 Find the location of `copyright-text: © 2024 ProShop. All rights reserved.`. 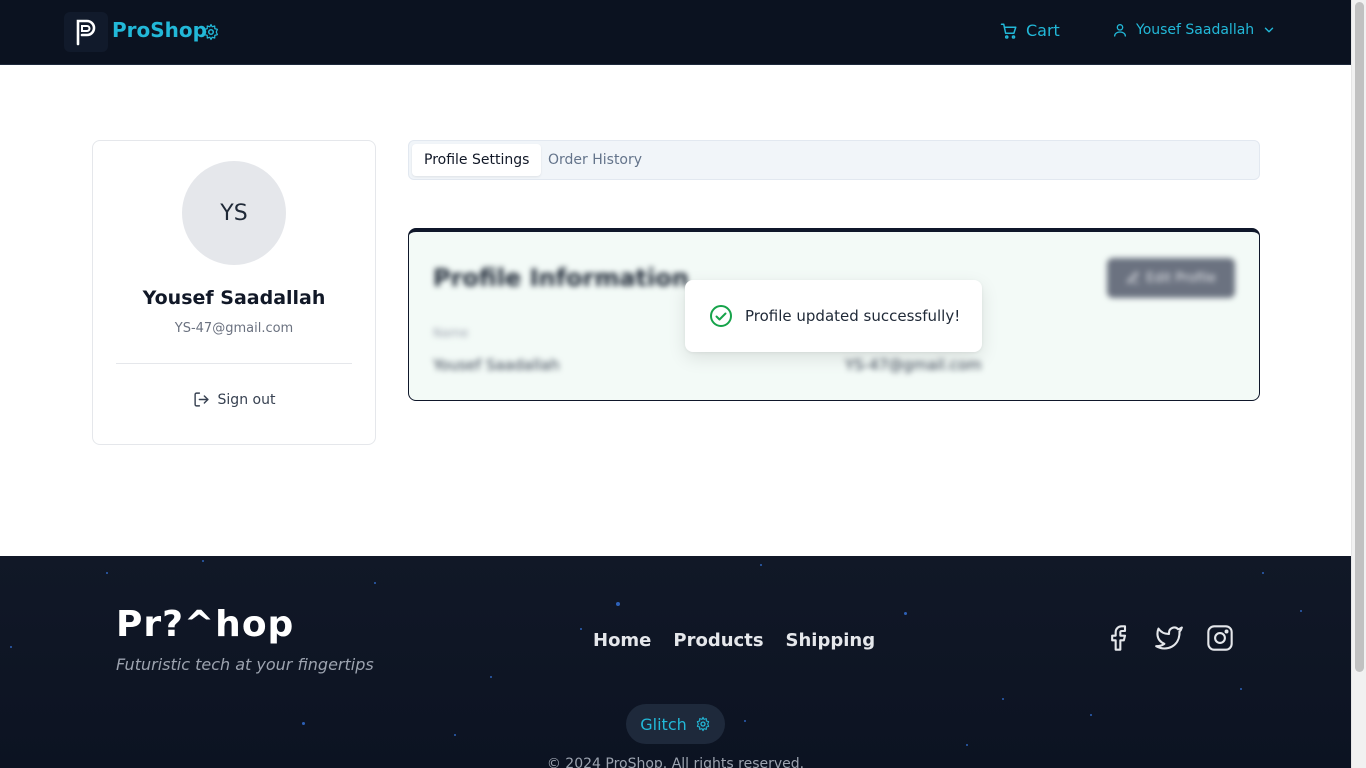

copyright-text: © 2024 ProShop. All rights reserved. is located at coordinates (675, 762).